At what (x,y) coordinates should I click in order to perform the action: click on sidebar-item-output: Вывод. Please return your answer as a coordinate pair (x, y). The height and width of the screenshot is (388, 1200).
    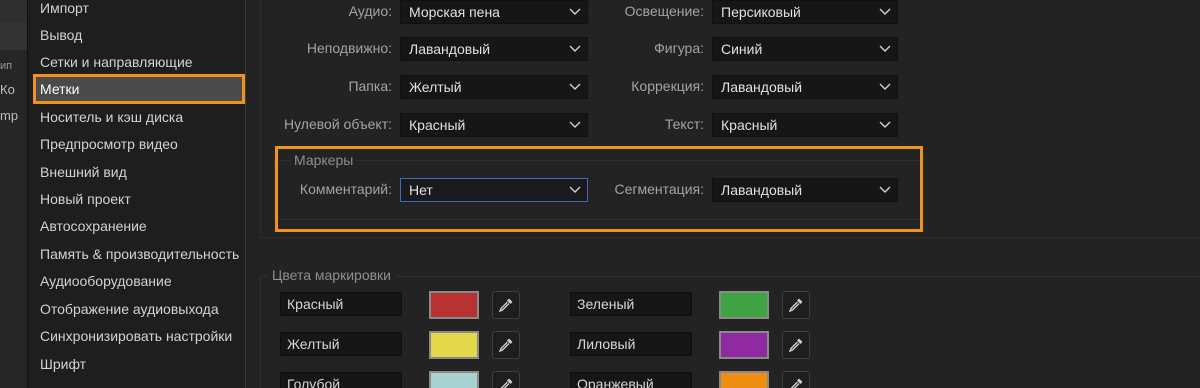
    Looking at the image, I should click on (139, 35).